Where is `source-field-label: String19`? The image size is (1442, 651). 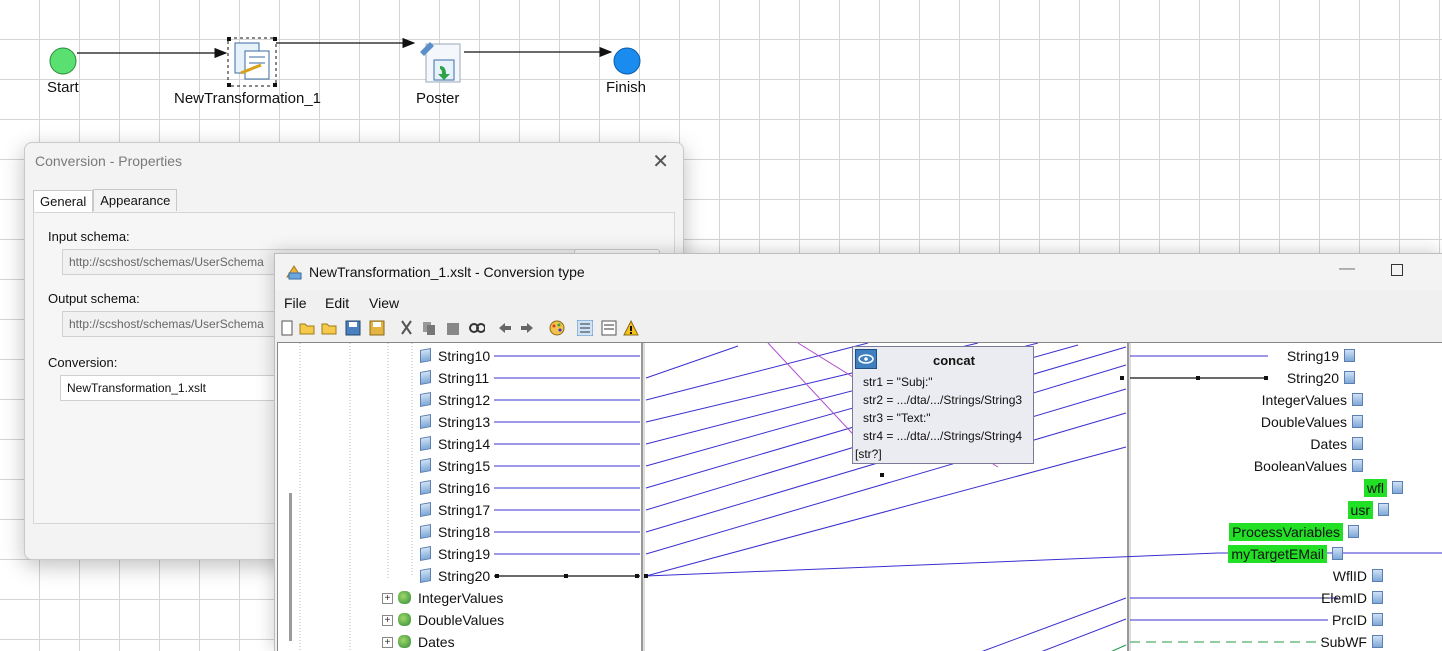
source-field-label: String19 is located at coordinates (464, 554).